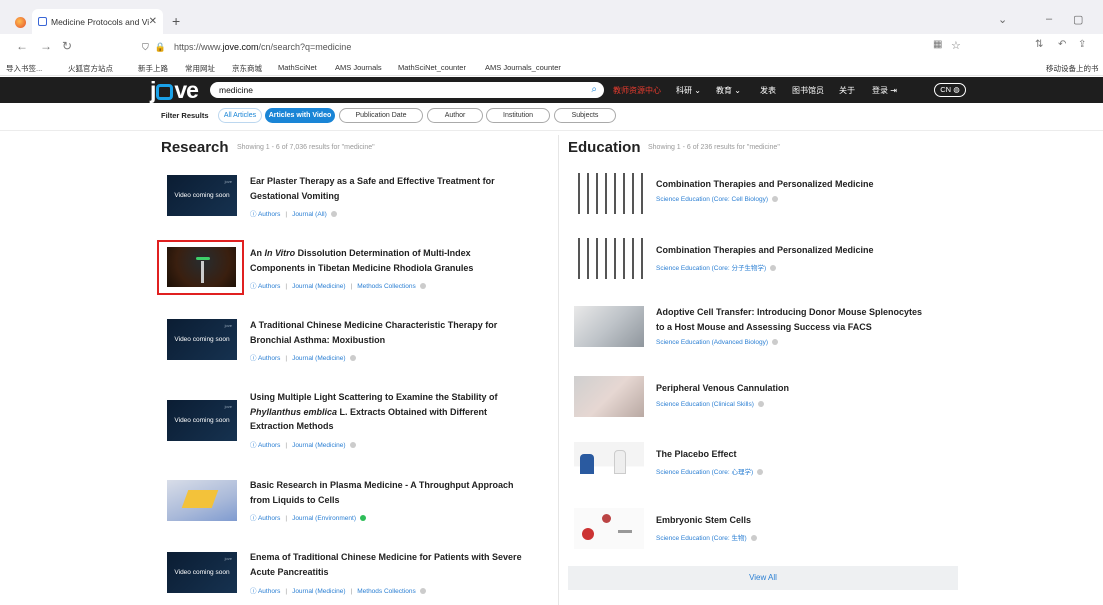  Describe the element at coordinates (200, 267) in the screenshot. I see `highlight-box` at that location.